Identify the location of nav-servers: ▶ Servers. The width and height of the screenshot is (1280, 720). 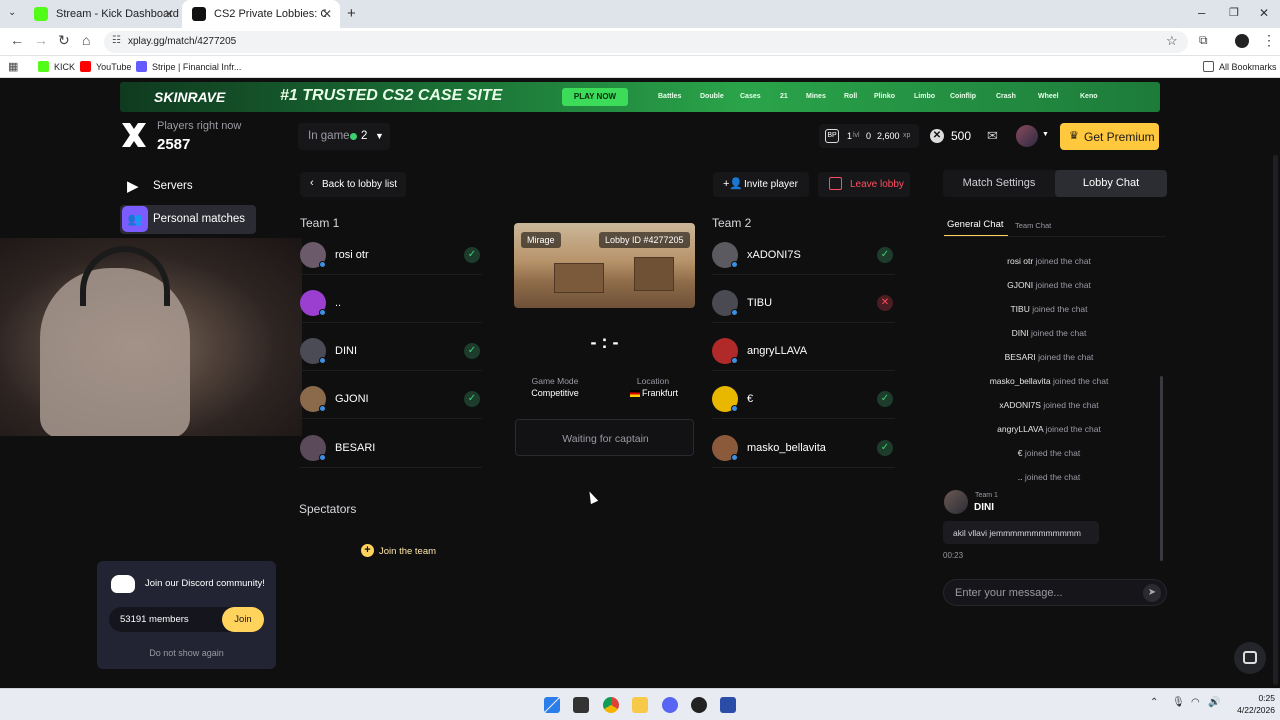
(188, 187).